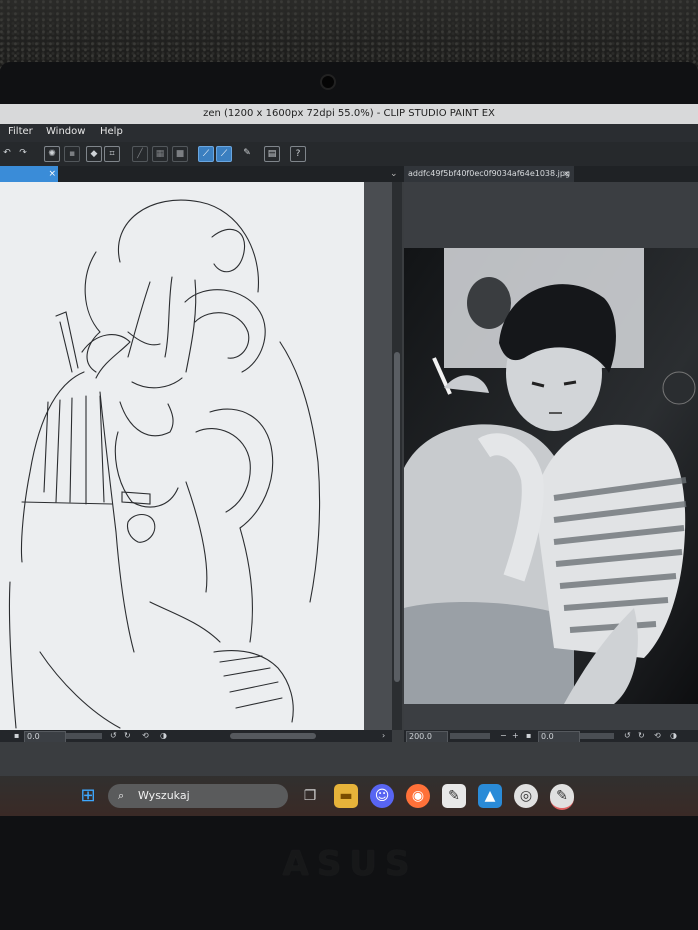 The width and height of the screenshot is (698, 930). Describe the element at coordinates (328, 82) in the screenshot. I see `webcam` at that location.